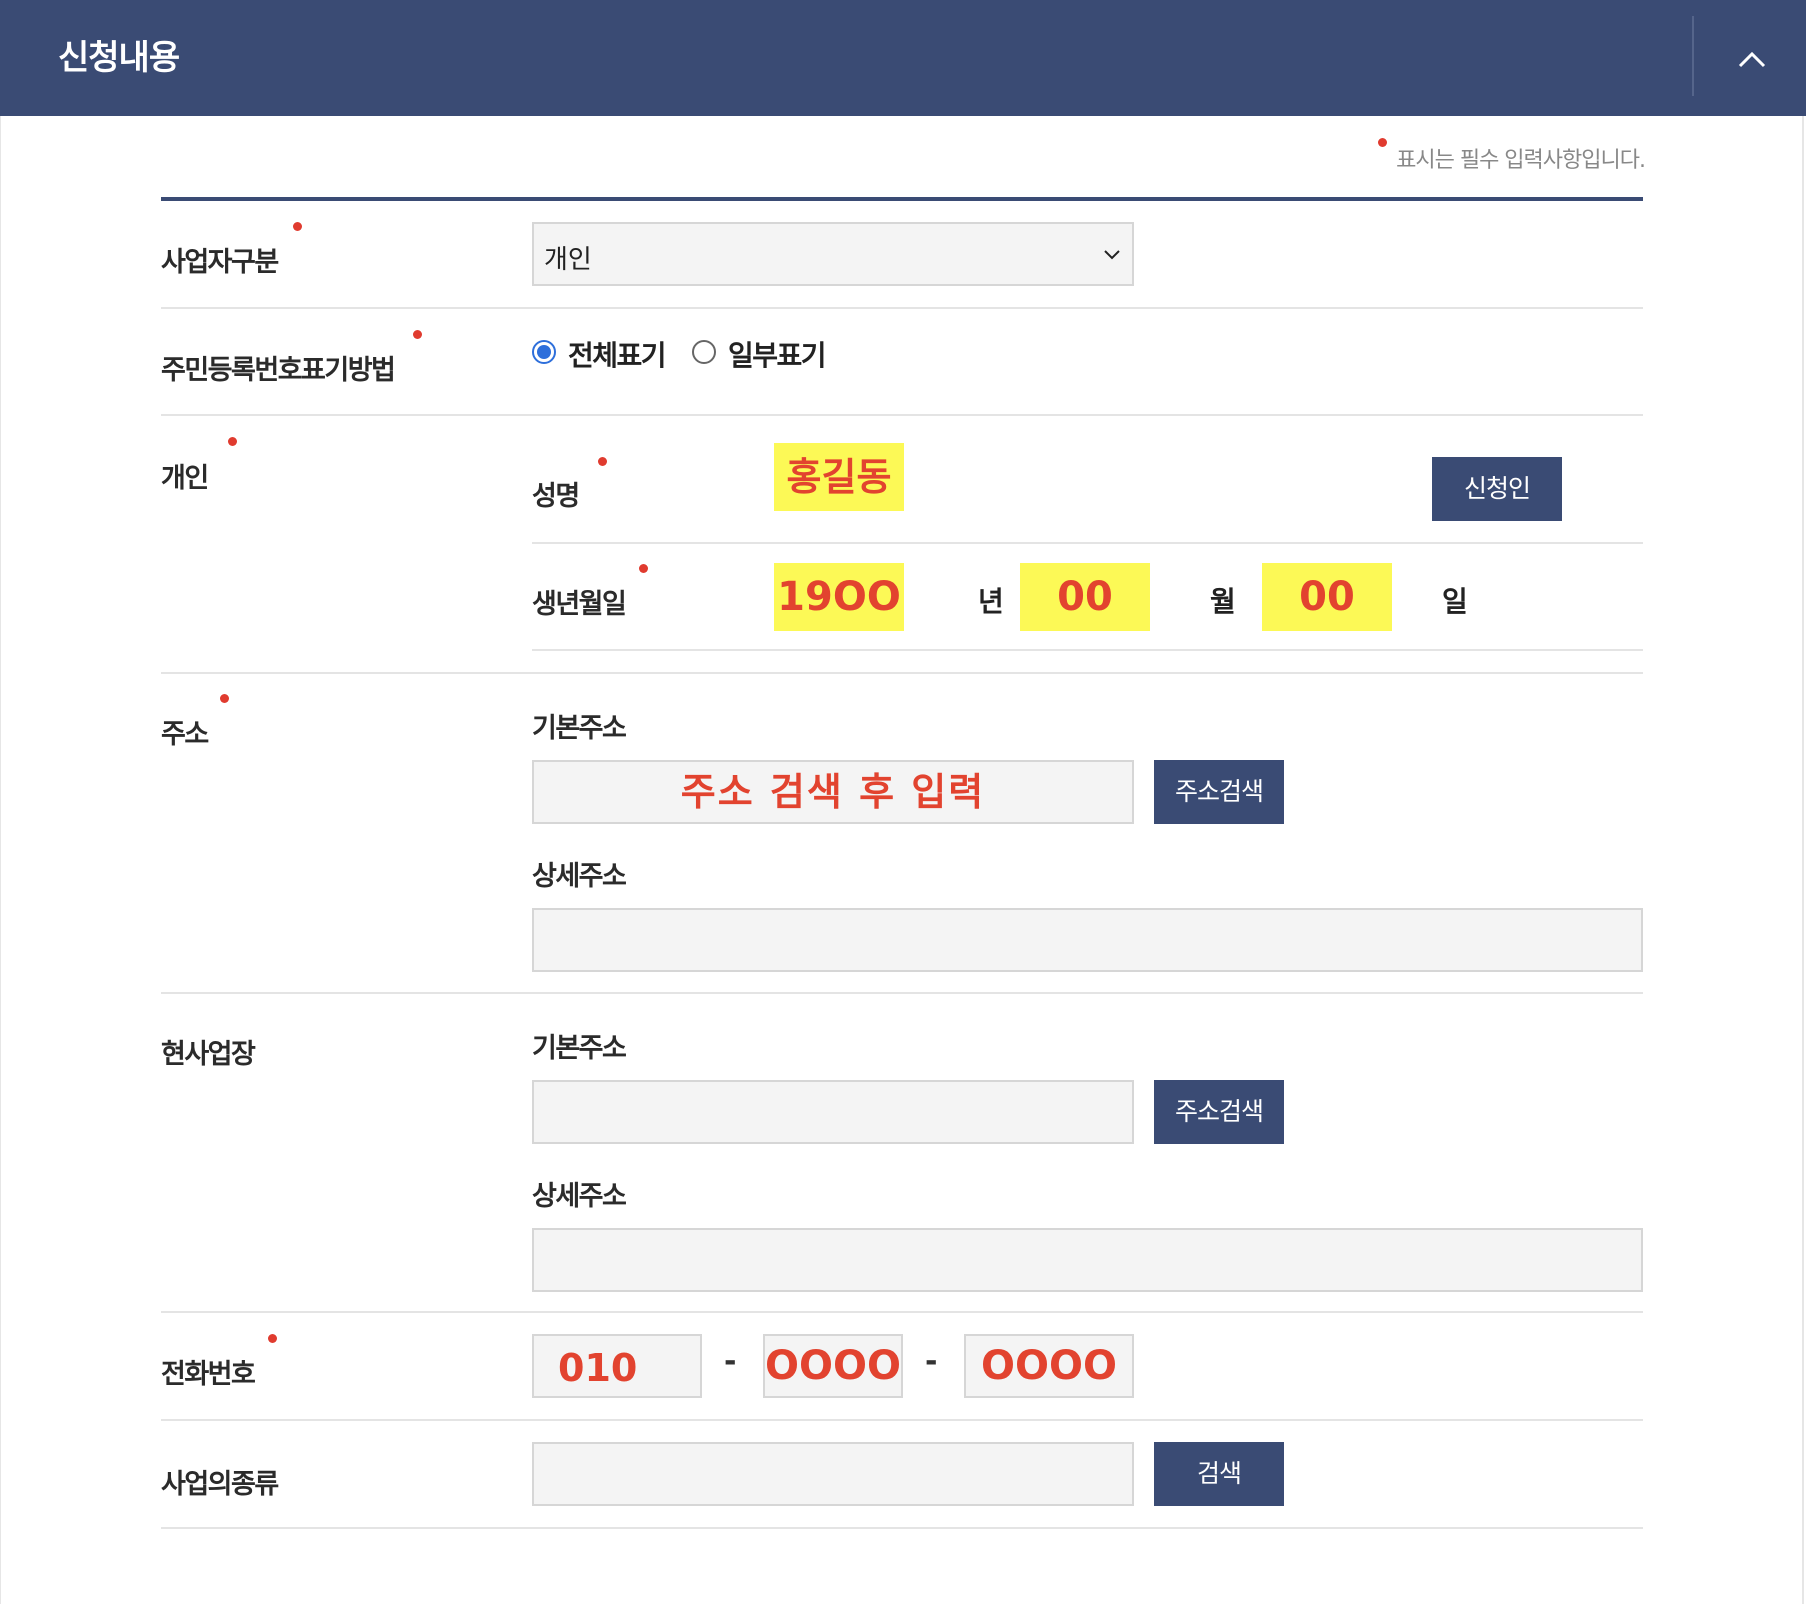  Describe the element at coordinates (833, 254) in the screenshot. I see `business-type-select: 개인` at that location.